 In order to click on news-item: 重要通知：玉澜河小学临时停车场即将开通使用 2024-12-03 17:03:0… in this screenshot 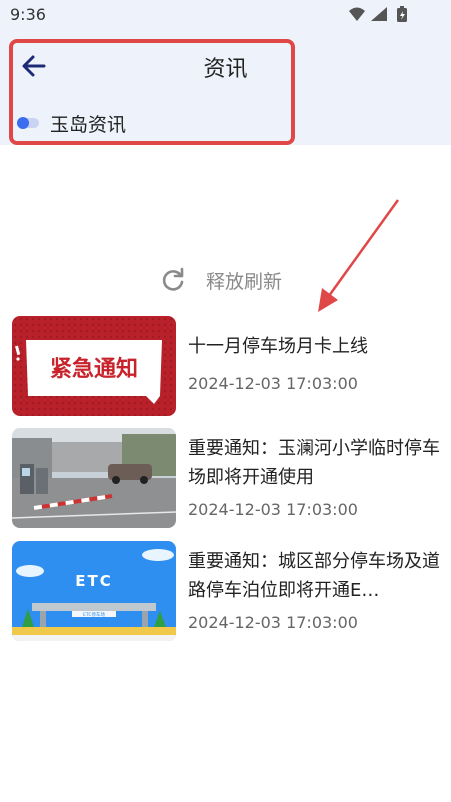, I will do `click(227, 478)`.